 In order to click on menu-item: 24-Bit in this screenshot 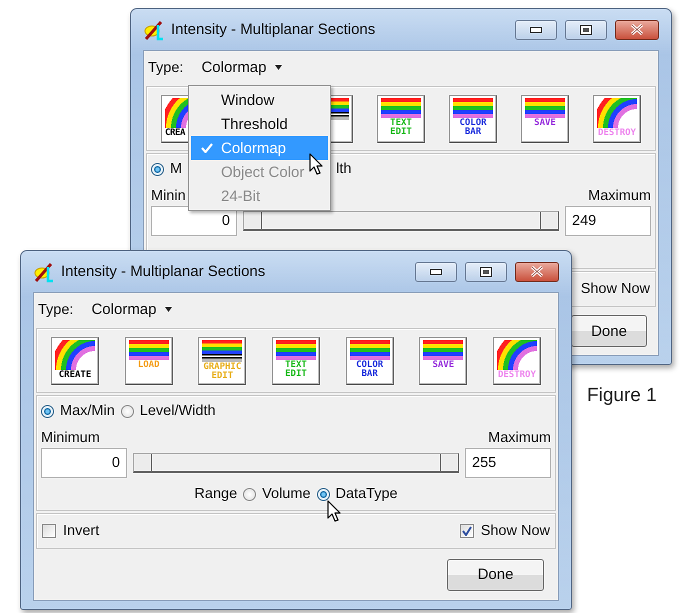, I will do `click(240, 196)`.